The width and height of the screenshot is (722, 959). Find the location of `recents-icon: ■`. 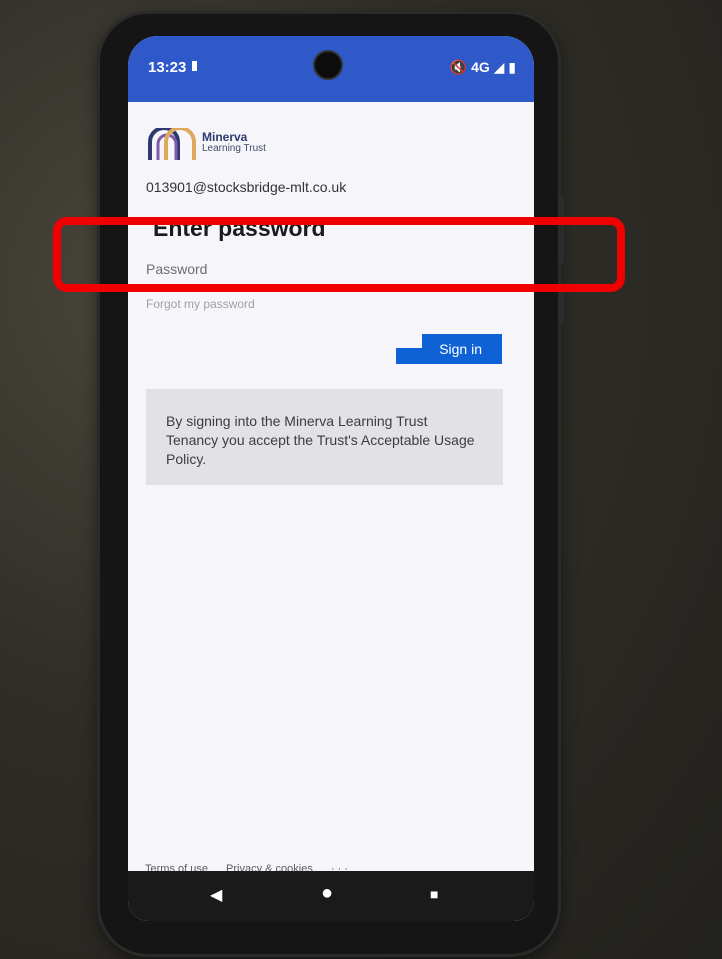

recents-icon: ■ is located at coordinates (434, 894).